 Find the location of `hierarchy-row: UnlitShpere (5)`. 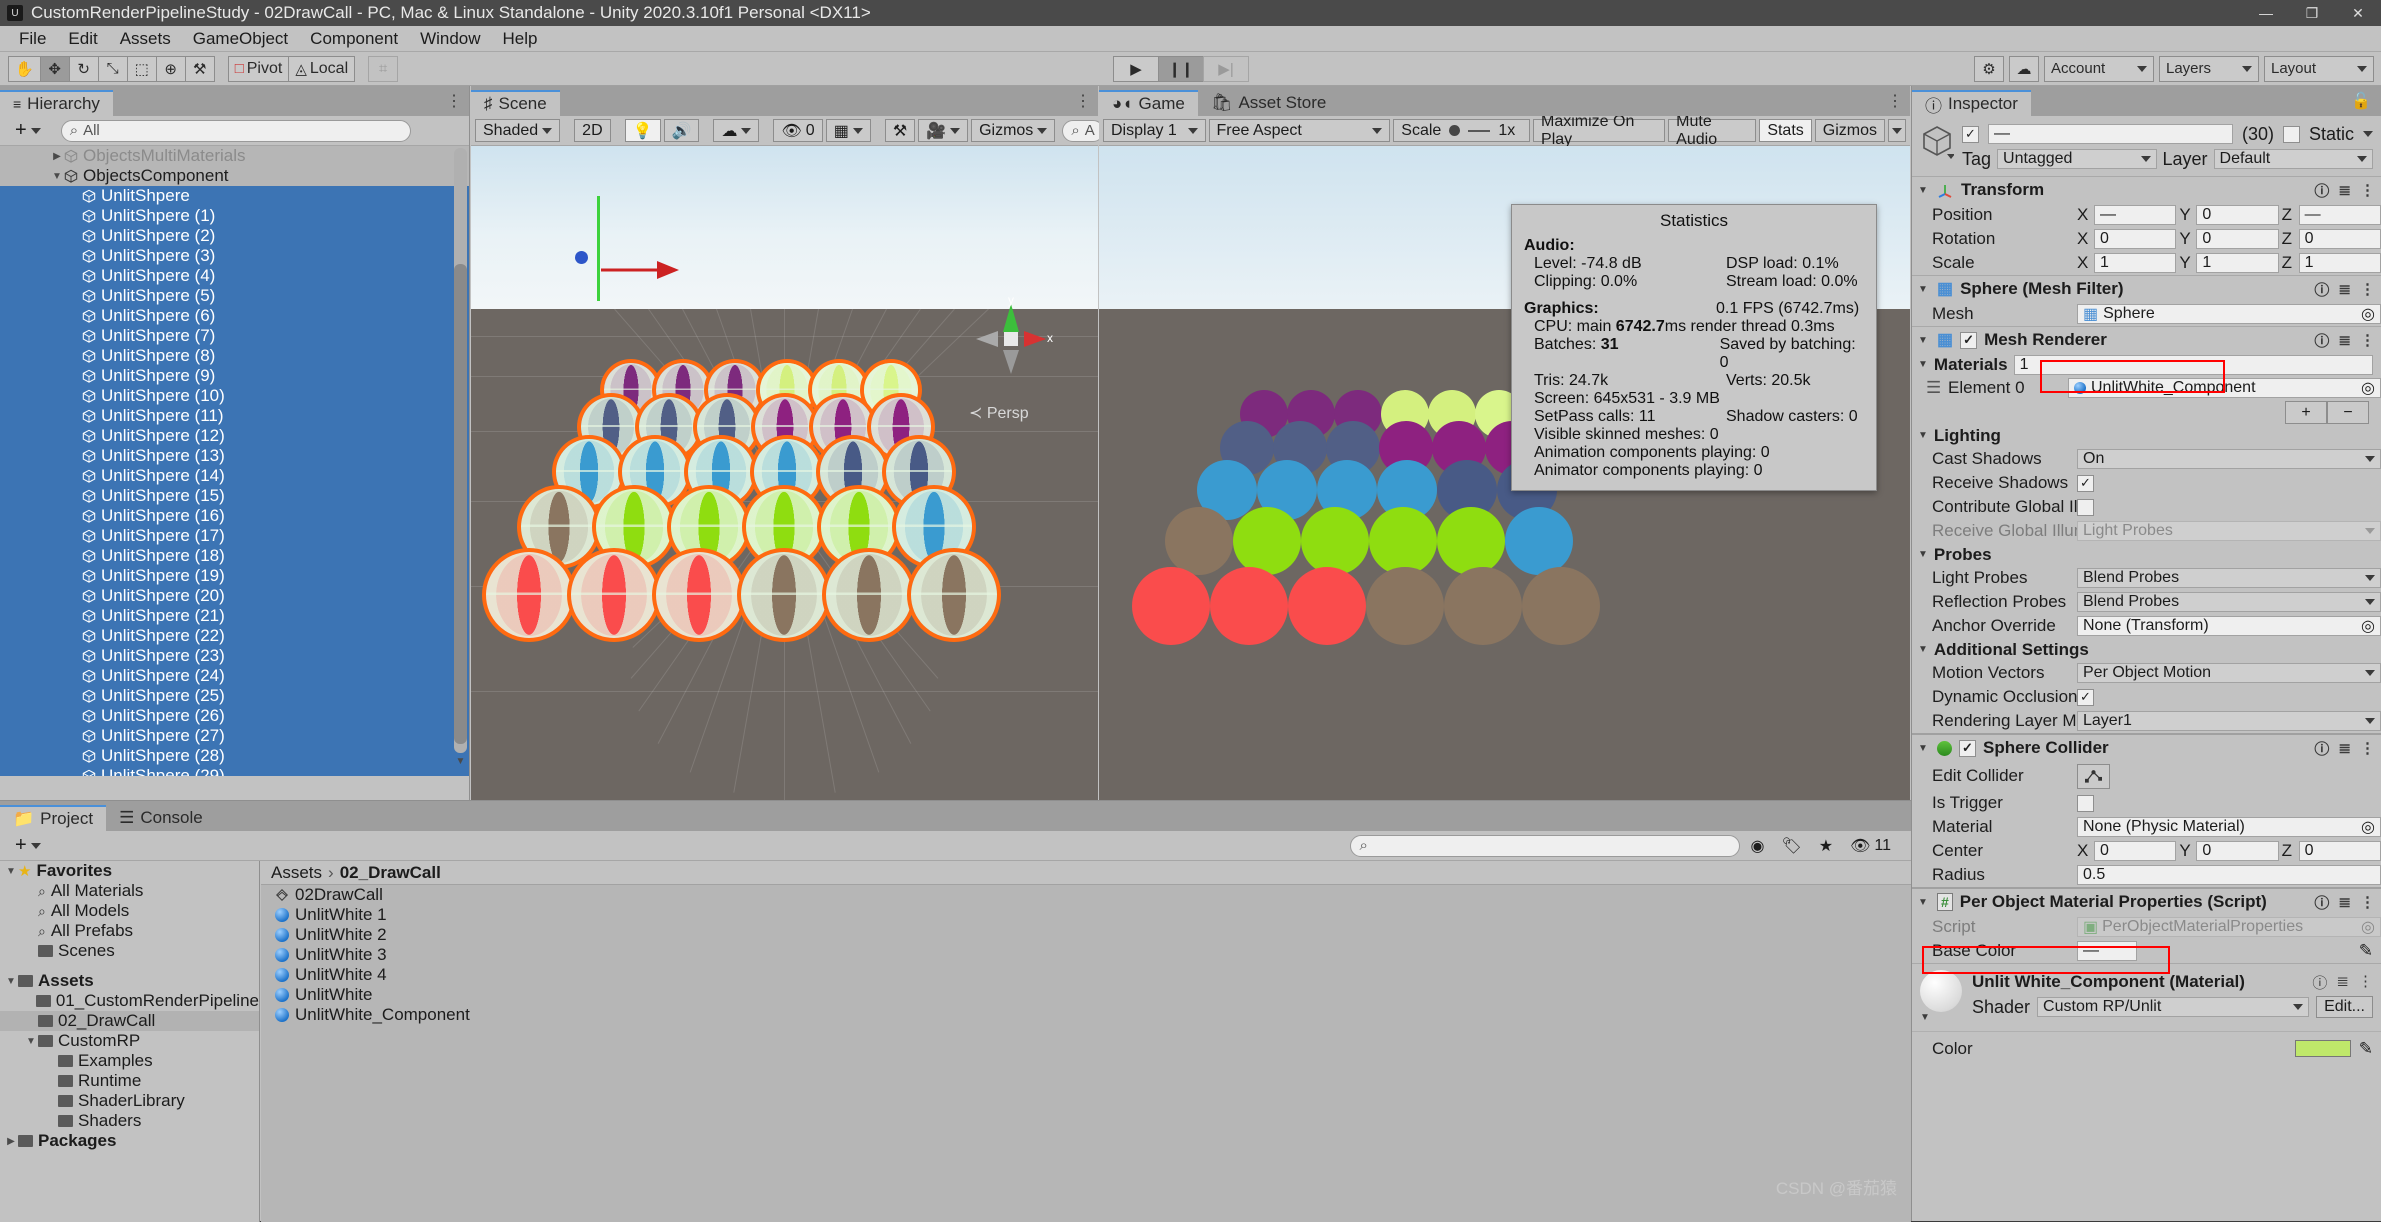

hierarchy-row: UnlitShpere (5) is located at coordinates (234, 296).